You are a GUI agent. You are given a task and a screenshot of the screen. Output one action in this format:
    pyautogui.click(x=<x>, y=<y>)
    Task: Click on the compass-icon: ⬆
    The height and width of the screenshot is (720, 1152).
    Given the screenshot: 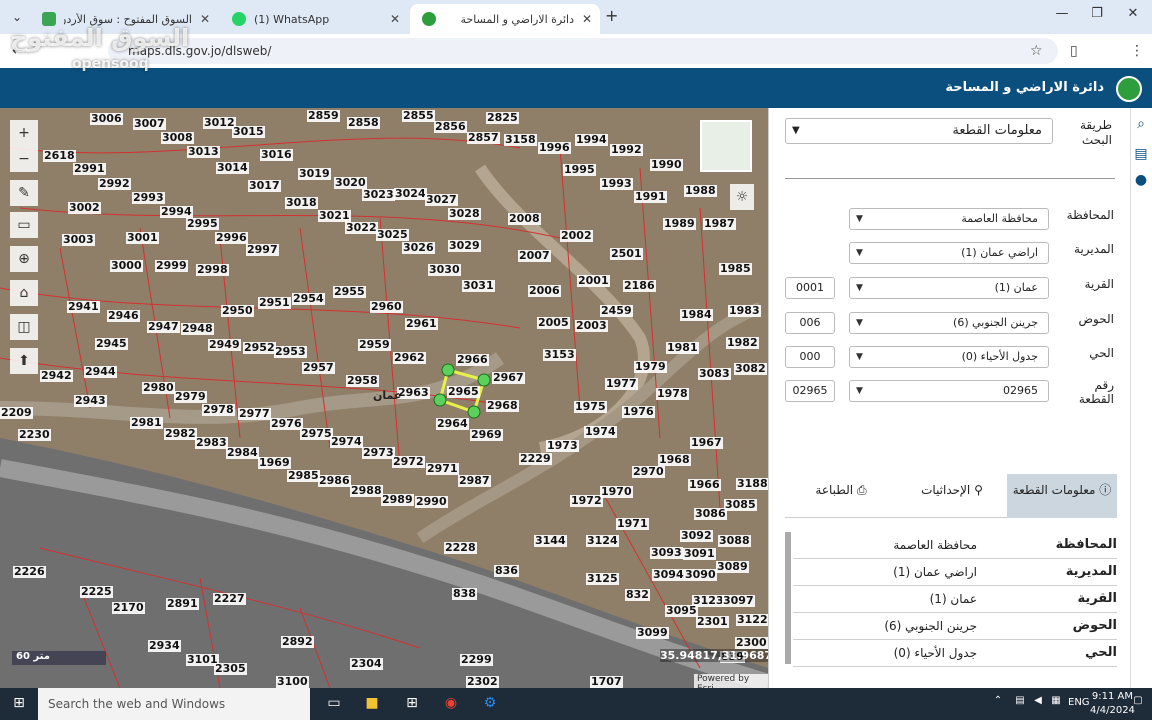 What is the action you would take?
    pyautogui.click(x=24, y=361)
    